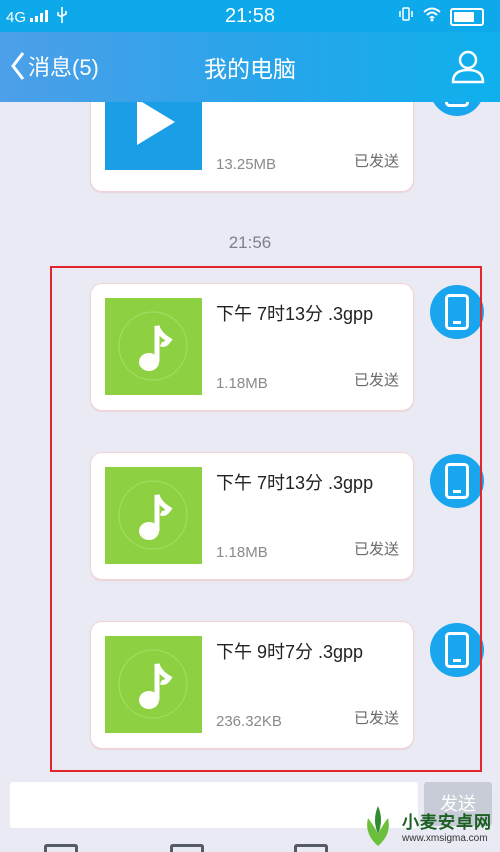 This screenshot has height=852, width=500. I want to click on image-icon, so click(61, 848).